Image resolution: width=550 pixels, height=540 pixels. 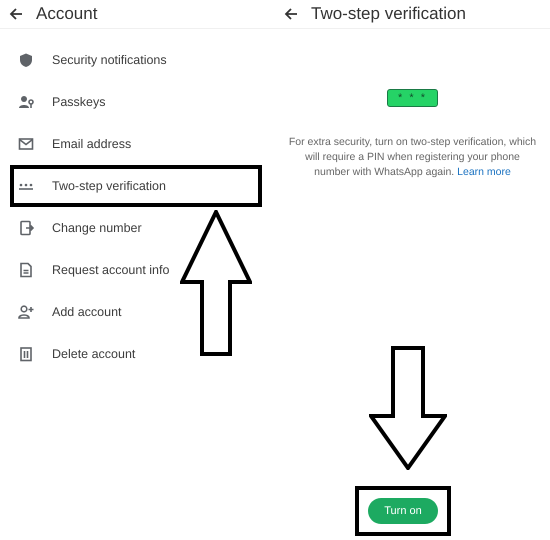 I want to click on person-key-icon, so click(x=26, y=102).